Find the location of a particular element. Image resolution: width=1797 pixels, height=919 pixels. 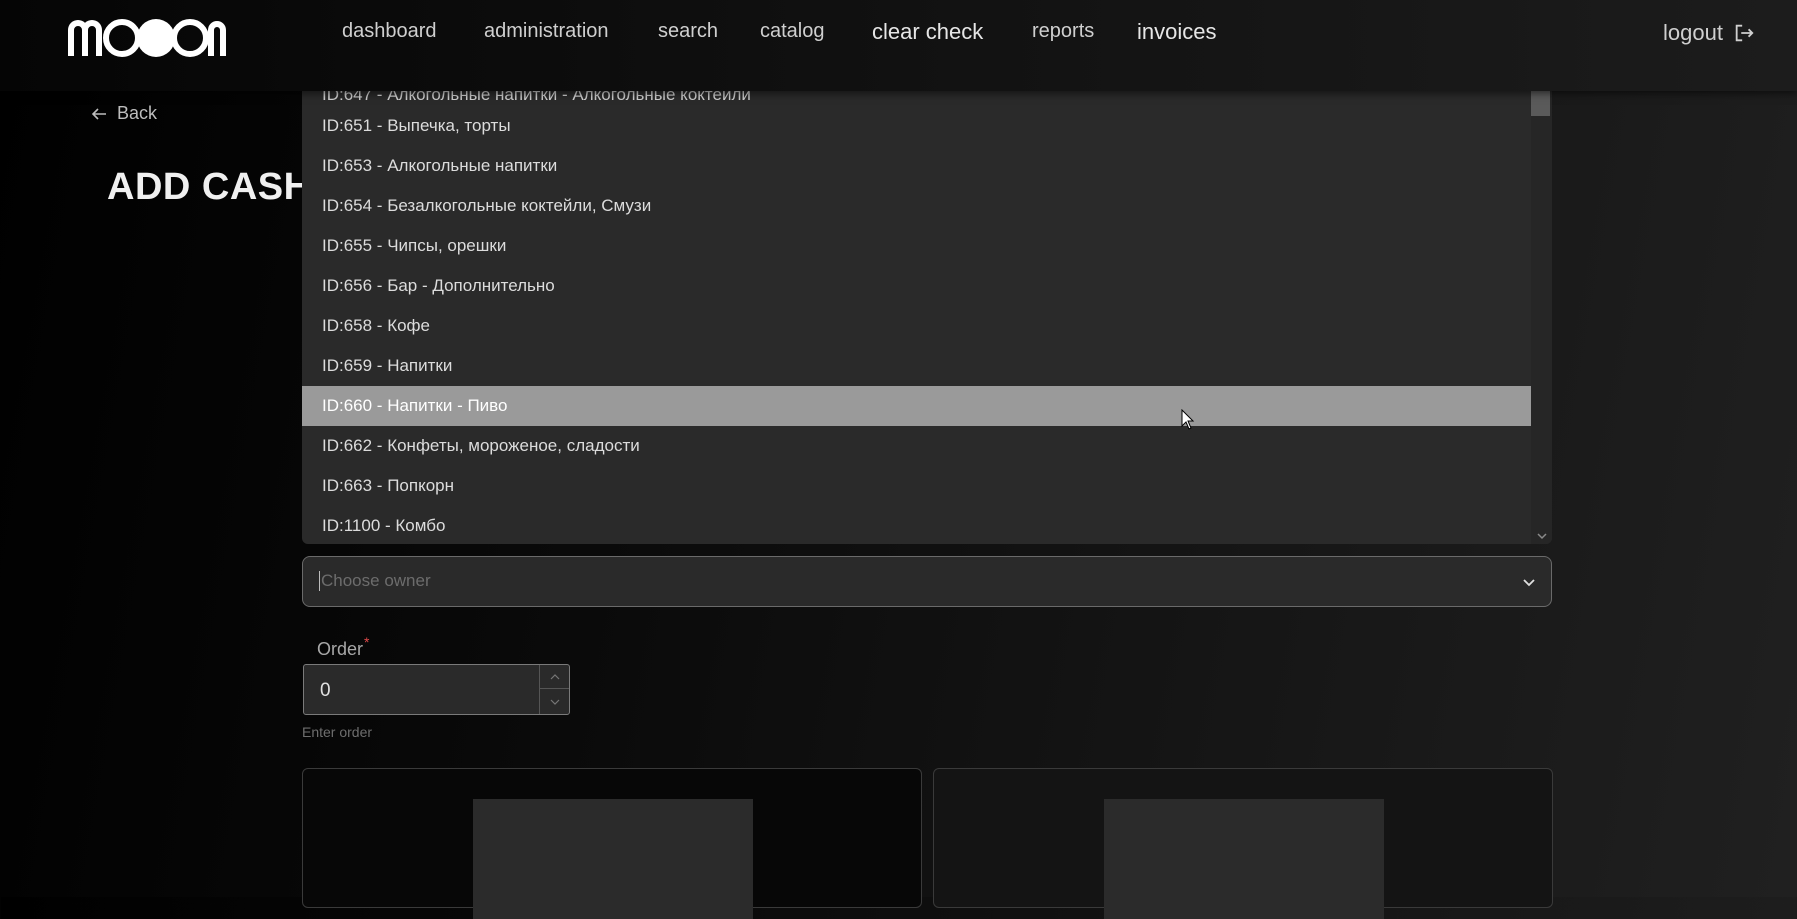

order-field: 0 is located at coordinates (436, 689).